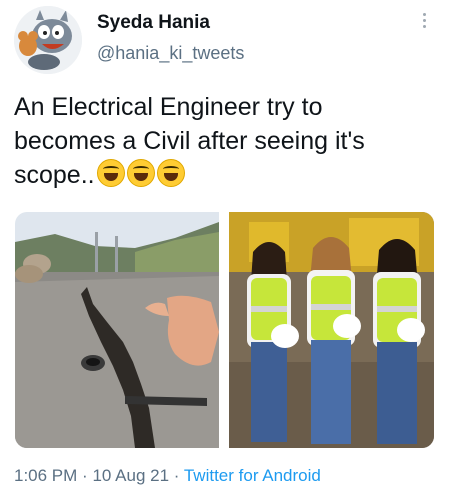  What do you see at coordinates (153, 23) in the screenshot?
I see `display-name: Syeda Hania` at bounding box center [153, 23].